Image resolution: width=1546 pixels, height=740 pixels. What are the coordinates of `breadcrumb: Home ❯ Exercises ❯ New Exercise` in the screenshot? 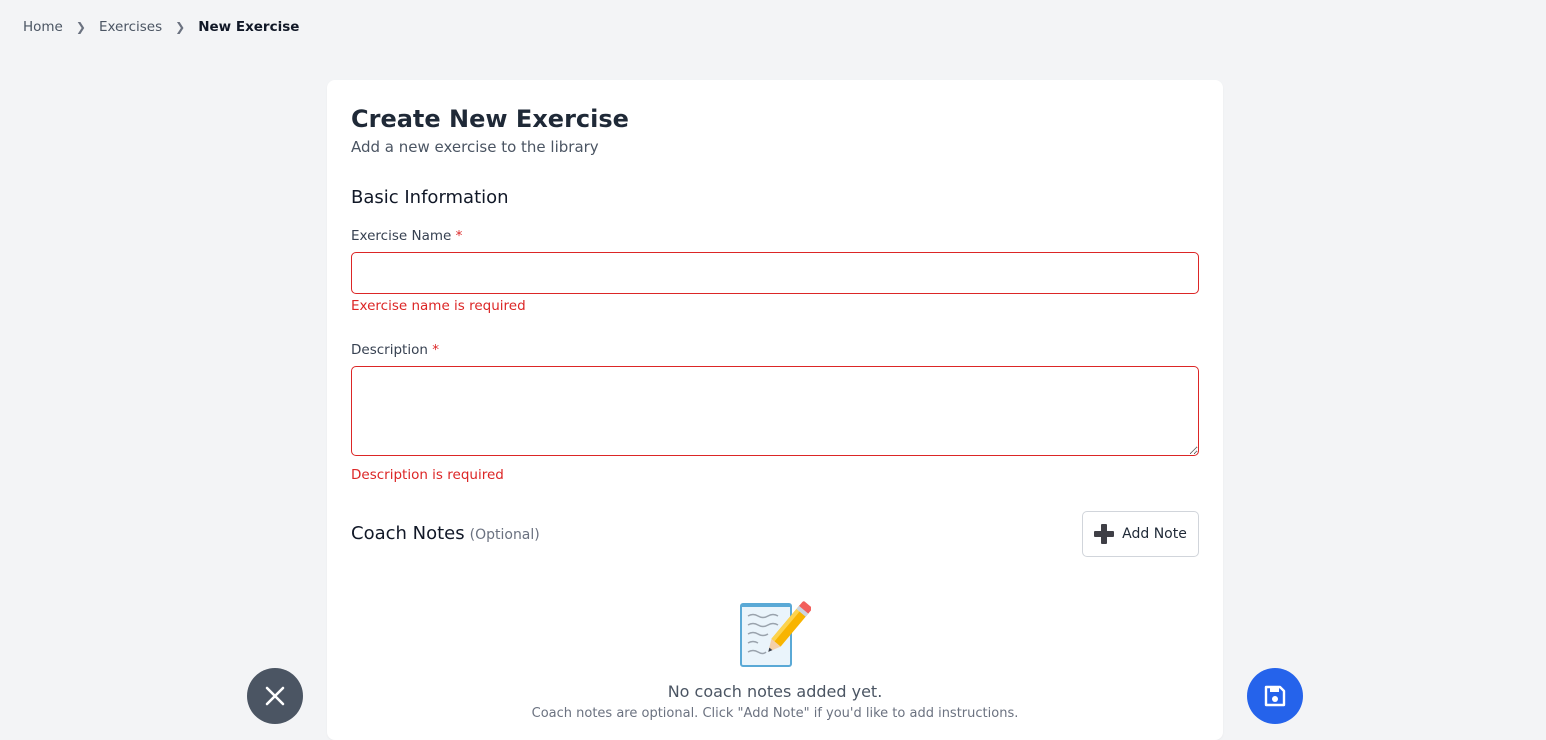 It's located at (161, 27).